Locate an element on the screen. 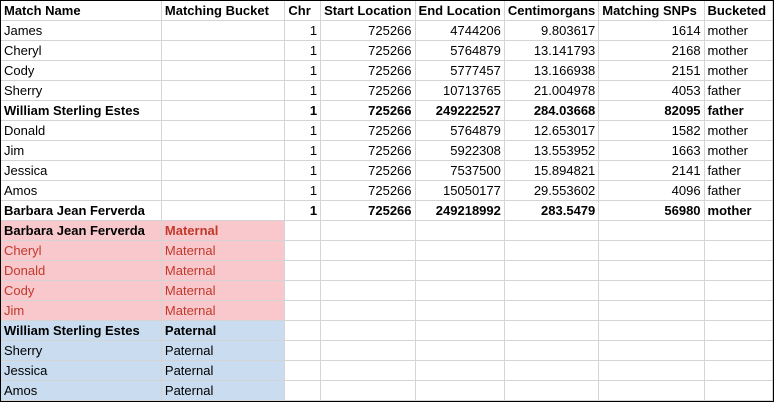  end-location-cell: 249218992 is located at coordinates (460, 210).